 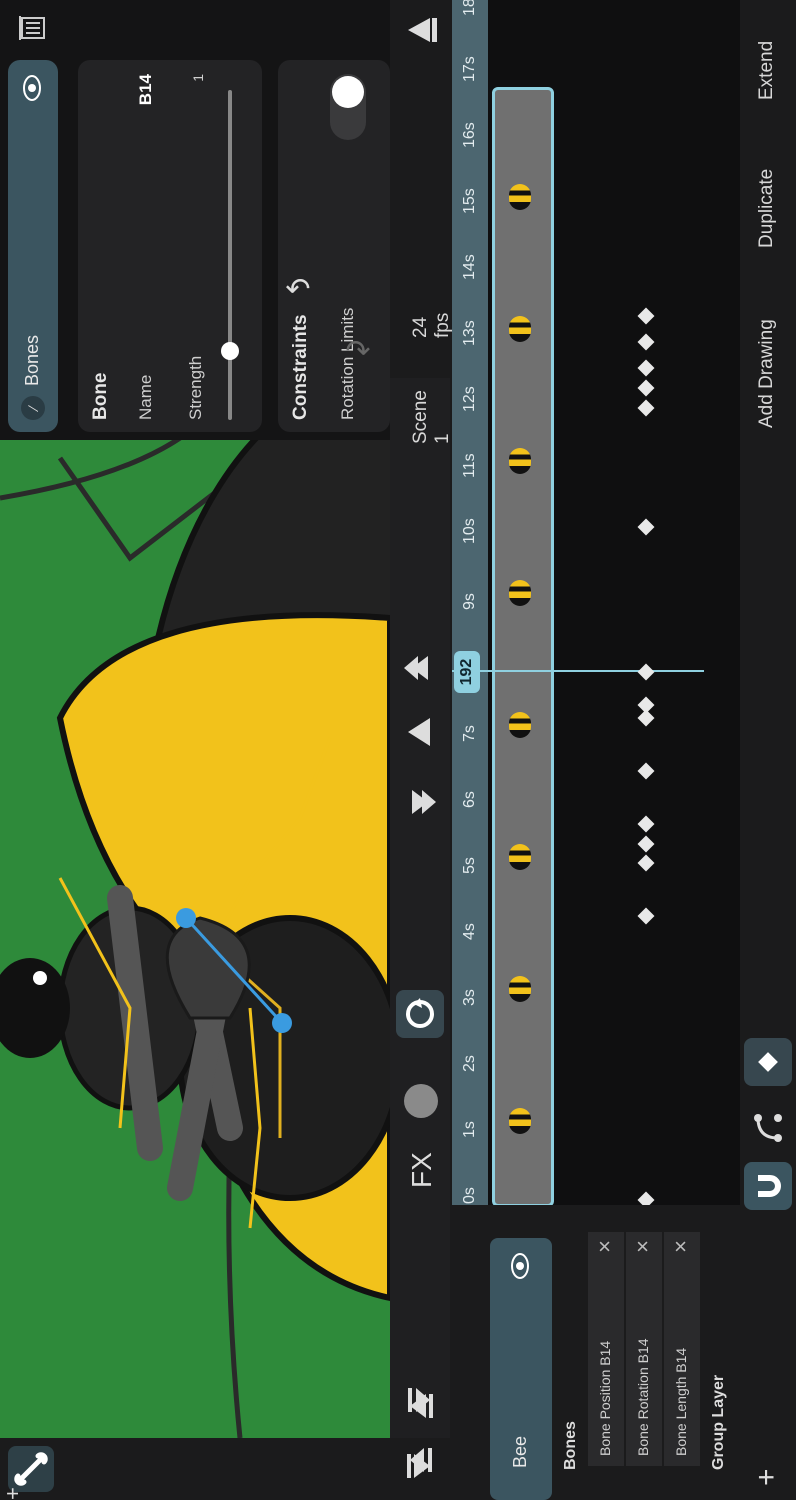 What do you see at coordinates (768, 1128) in the screenshot?
I see `interpolation-icon` at bounding box center [768, 1128].